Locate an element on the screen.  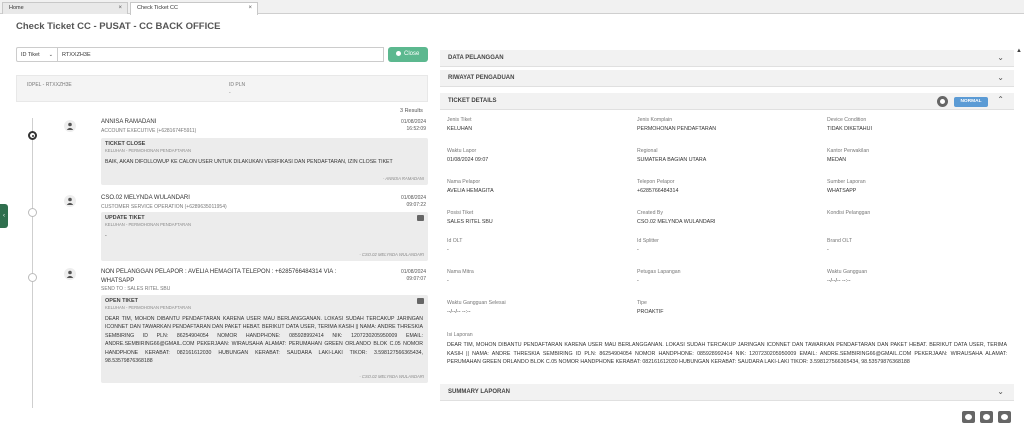
entry-datetime: 01/08/2024 16:52:09 is located at coordinates (396, 126).